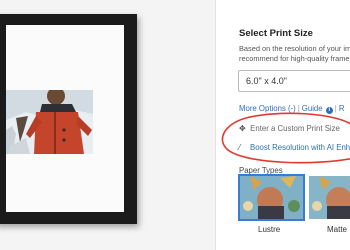 The image size is (350, 250). I want to click on snow-scene-image, so click(49, 122).